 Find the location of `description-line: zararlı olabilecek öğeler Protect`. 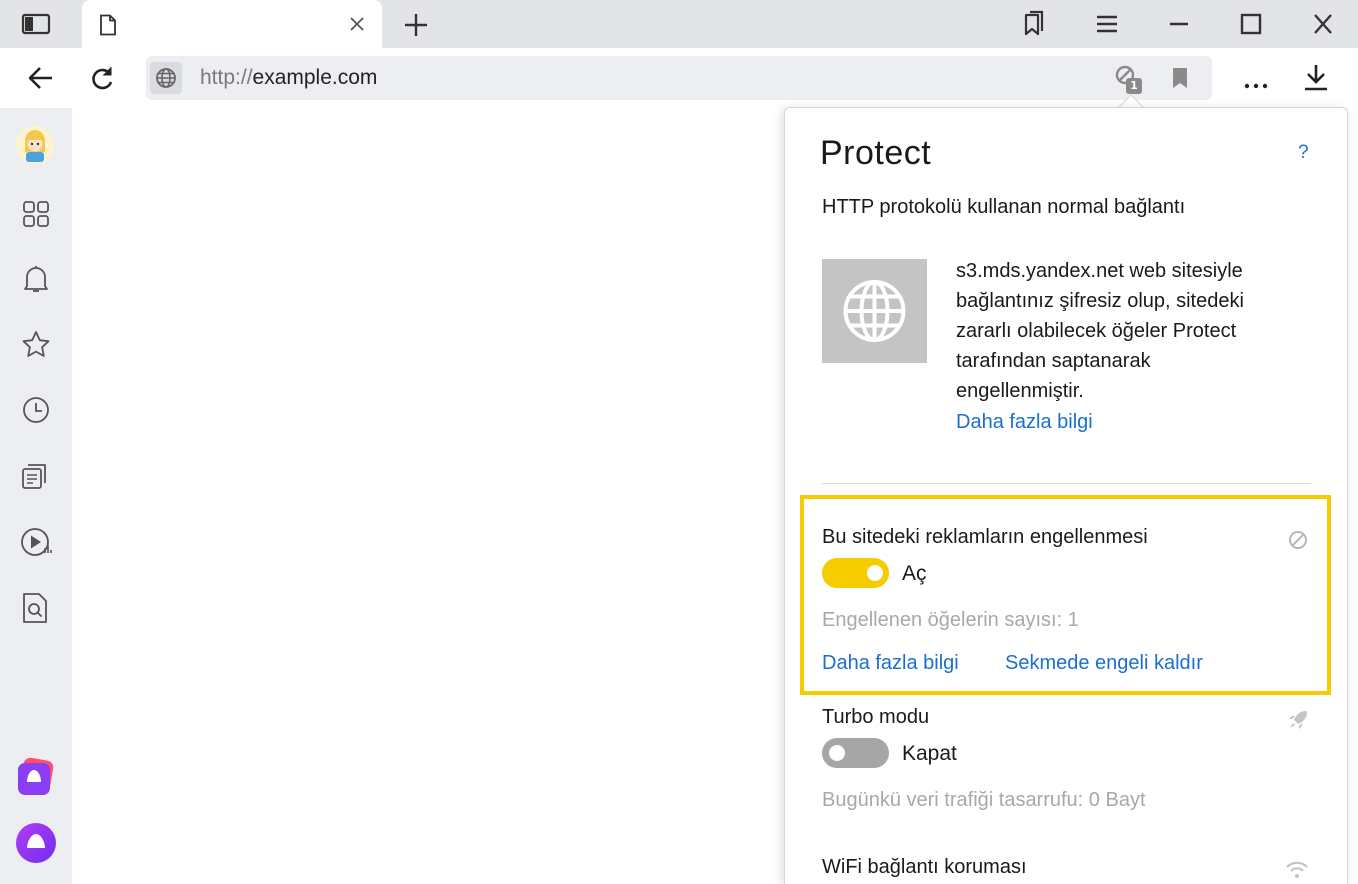

description-line: zararlı olabilecek öğeler Protect is located at coordinates (1096, 331).